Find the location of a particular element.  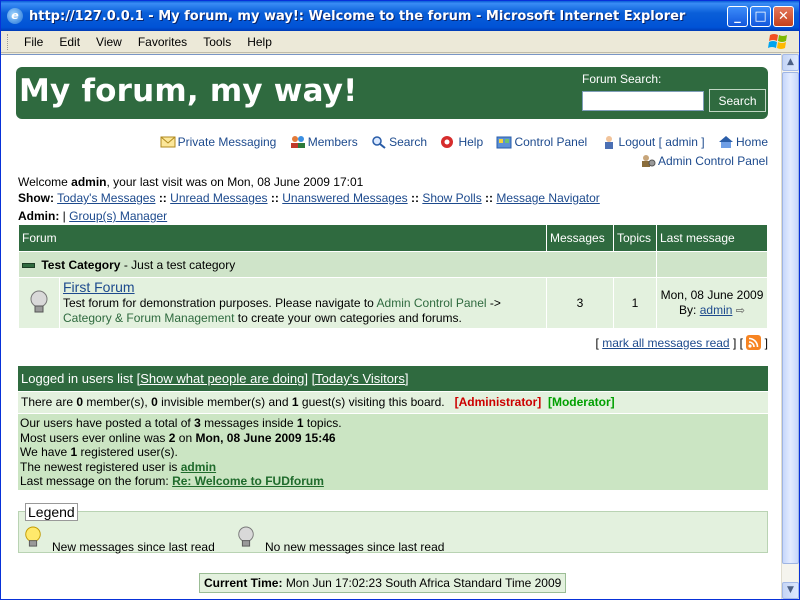

logout-username: admin is located at coordinates (681, 142).